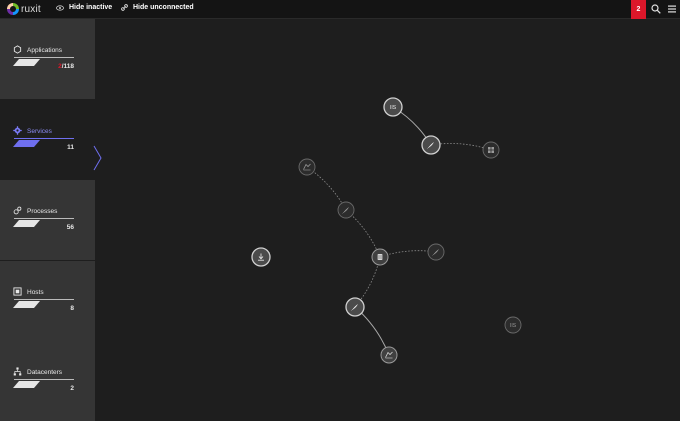 Image resolution: width=680 pixels, height=421 pixels. Describe the element at coordinates (17, 291) in the screenshot. I see `host-icon` at that location.